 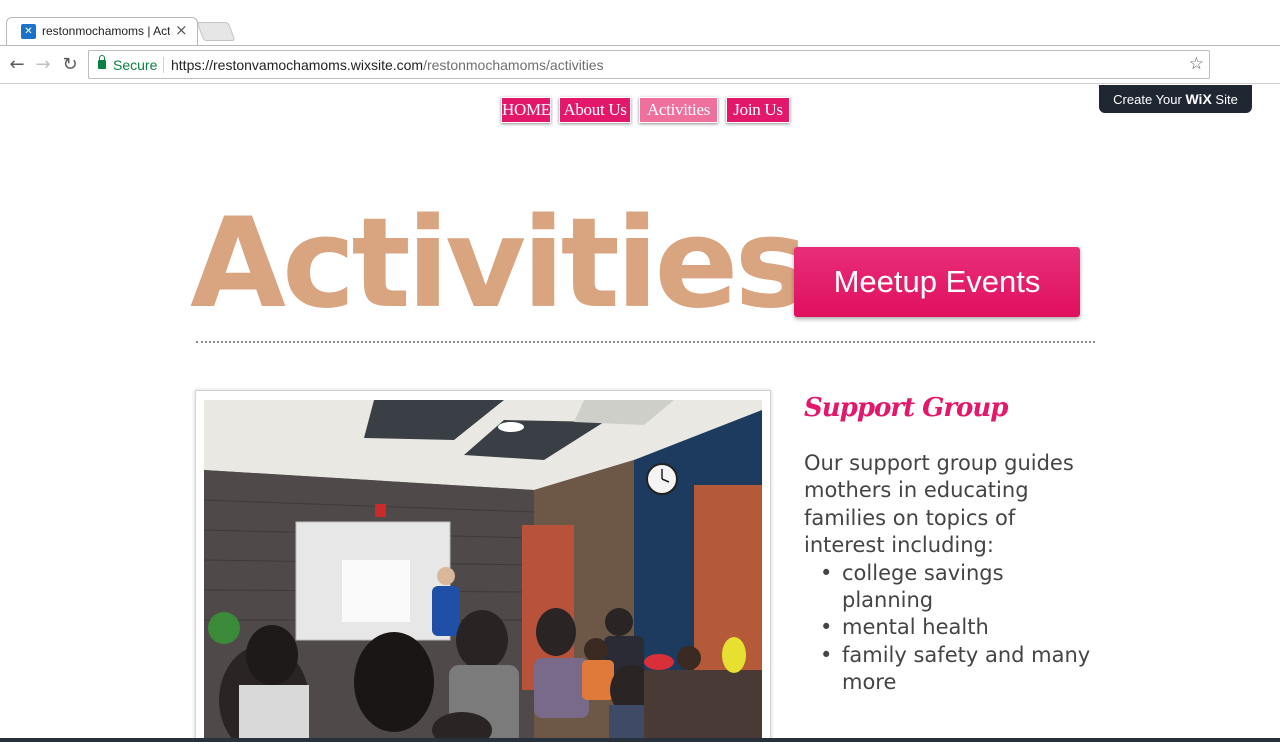 I want to click on menu-item-about-us: About Us, so click(x=595, y=110).